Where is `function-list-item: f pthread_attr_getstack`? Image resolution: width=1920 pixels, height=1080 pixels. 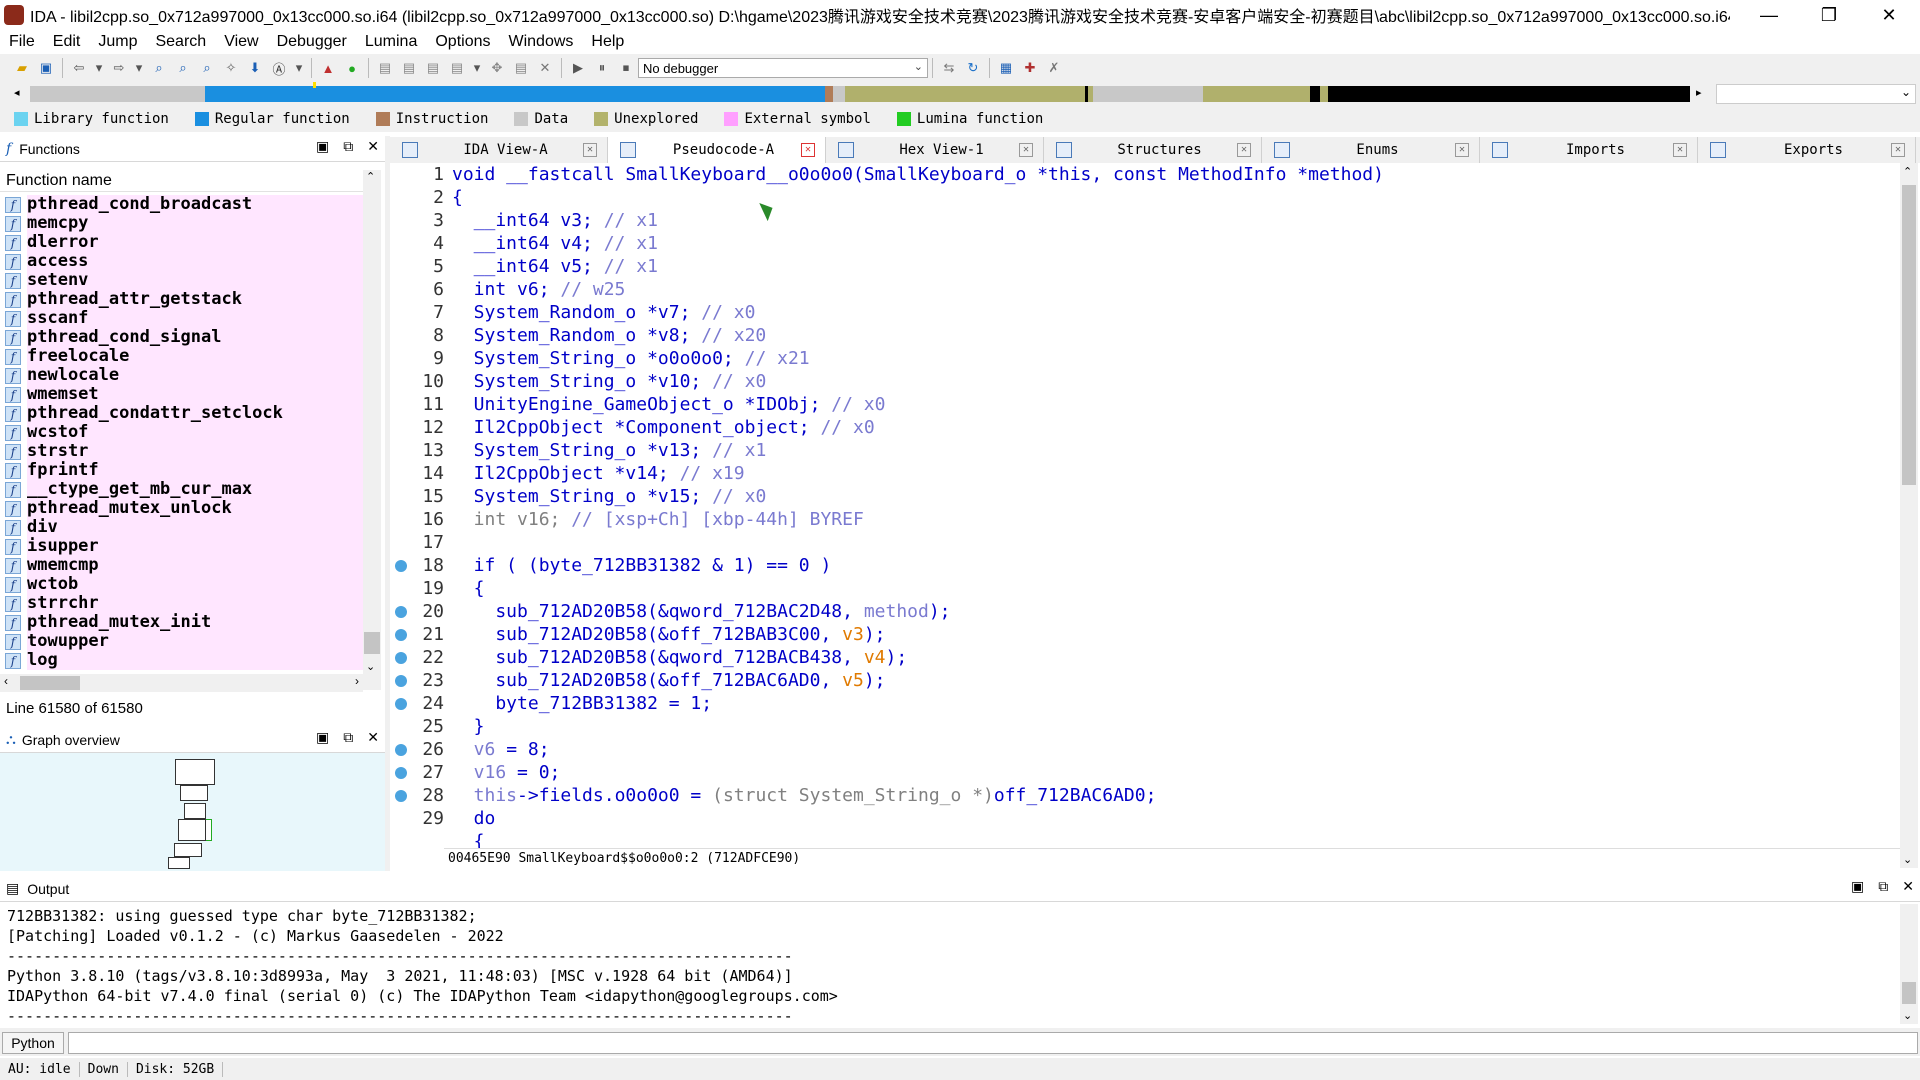 function-list-item: f pthread_attr_getstack is located at coordinates (182, 299).